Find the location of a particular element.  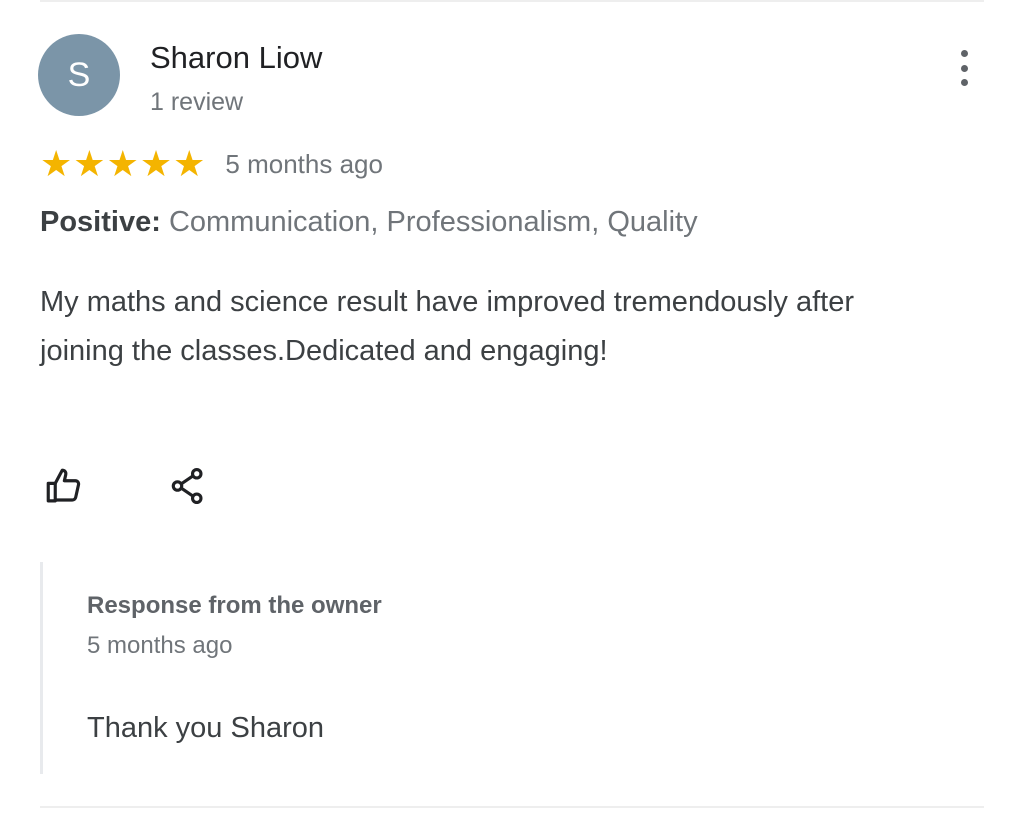

avatar: S is located at coordinates (79, 75).